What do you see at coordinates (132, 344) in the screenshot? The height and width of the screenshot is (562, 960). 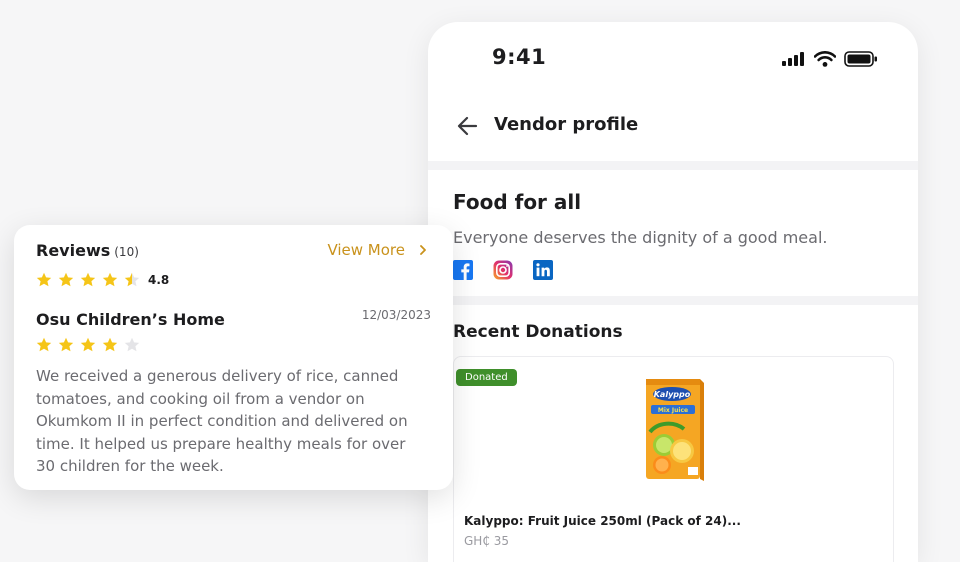 I see `star-empty-icon` at bounding box center [132, 344].